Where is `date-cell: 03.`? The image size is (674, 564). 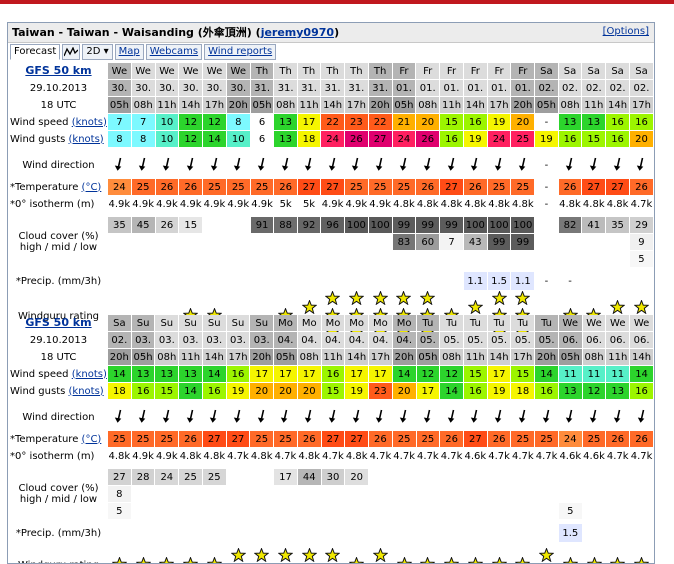 date-cell: 03. is located at coordinates (214, 340).